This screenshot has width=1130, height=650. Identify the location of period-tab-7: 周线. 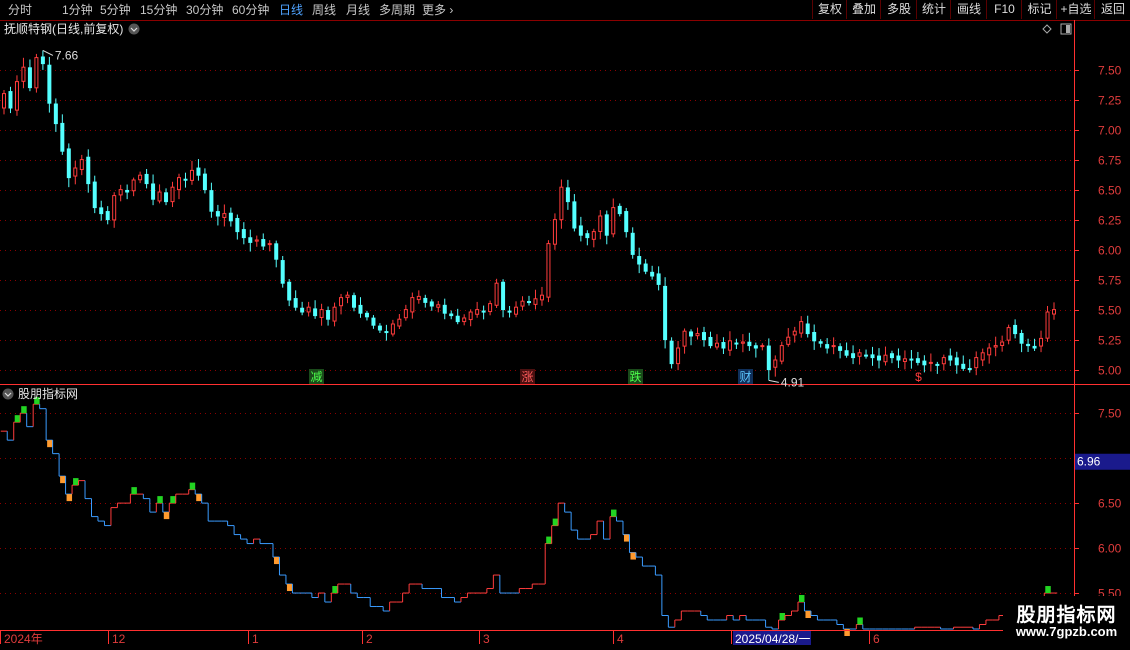
(324, 10).